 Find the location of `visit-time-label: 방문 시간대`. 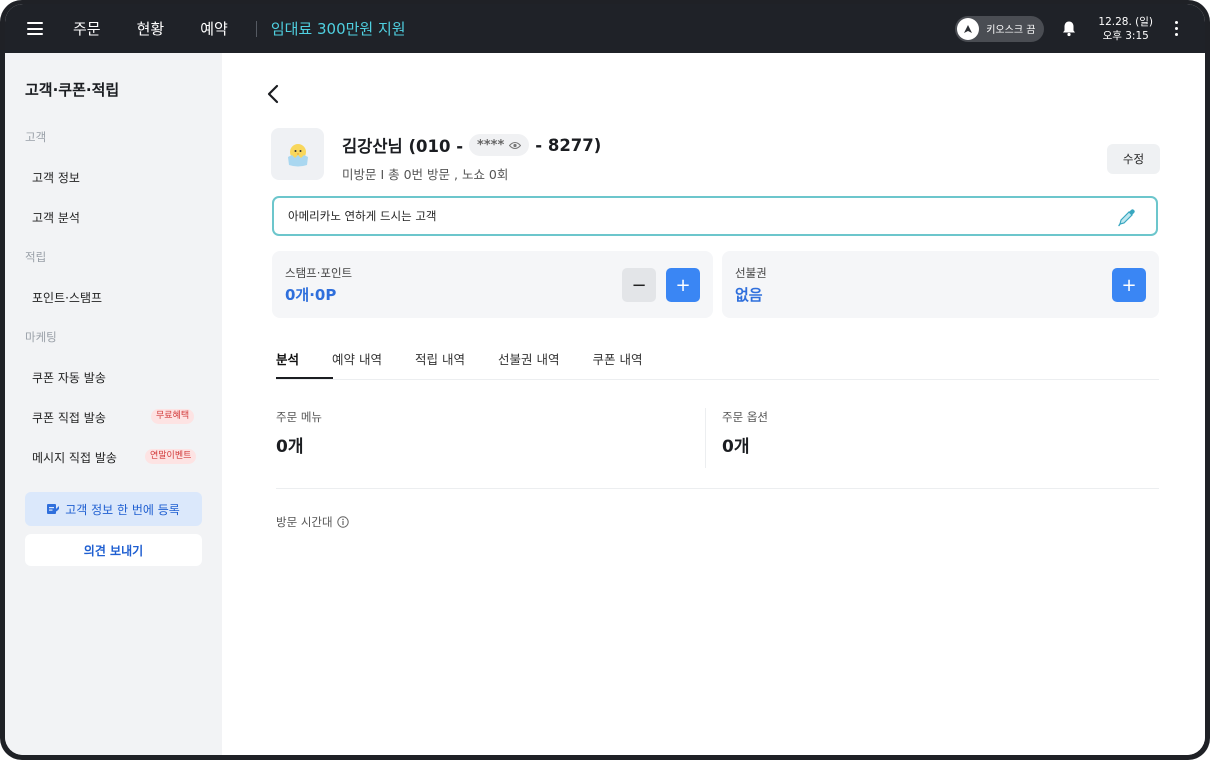

visit-time-label: 방문 시간대 is located at coordinates (304, 522).